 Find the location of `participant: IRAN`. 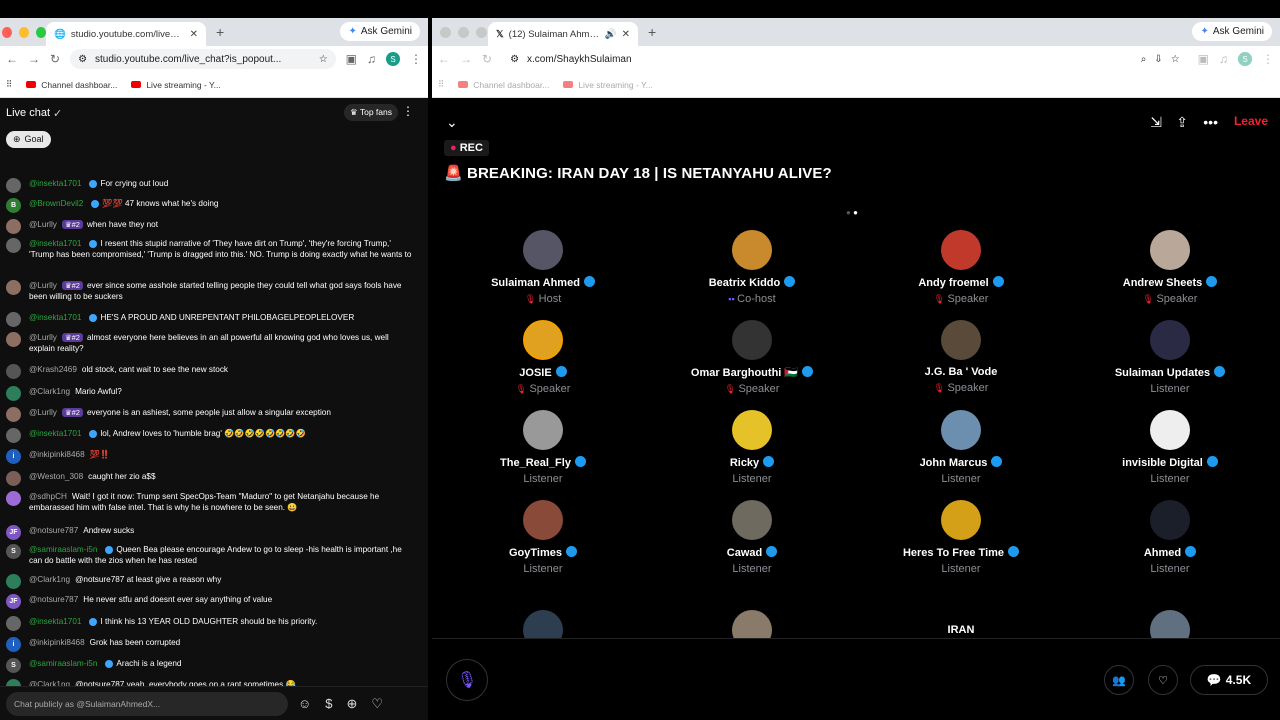

participant: IRAN is located at coordinates (961, 624).